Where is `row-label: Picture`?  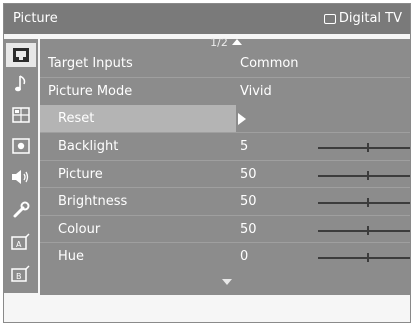 row-label: Picture is located at coordinates (80, 174).